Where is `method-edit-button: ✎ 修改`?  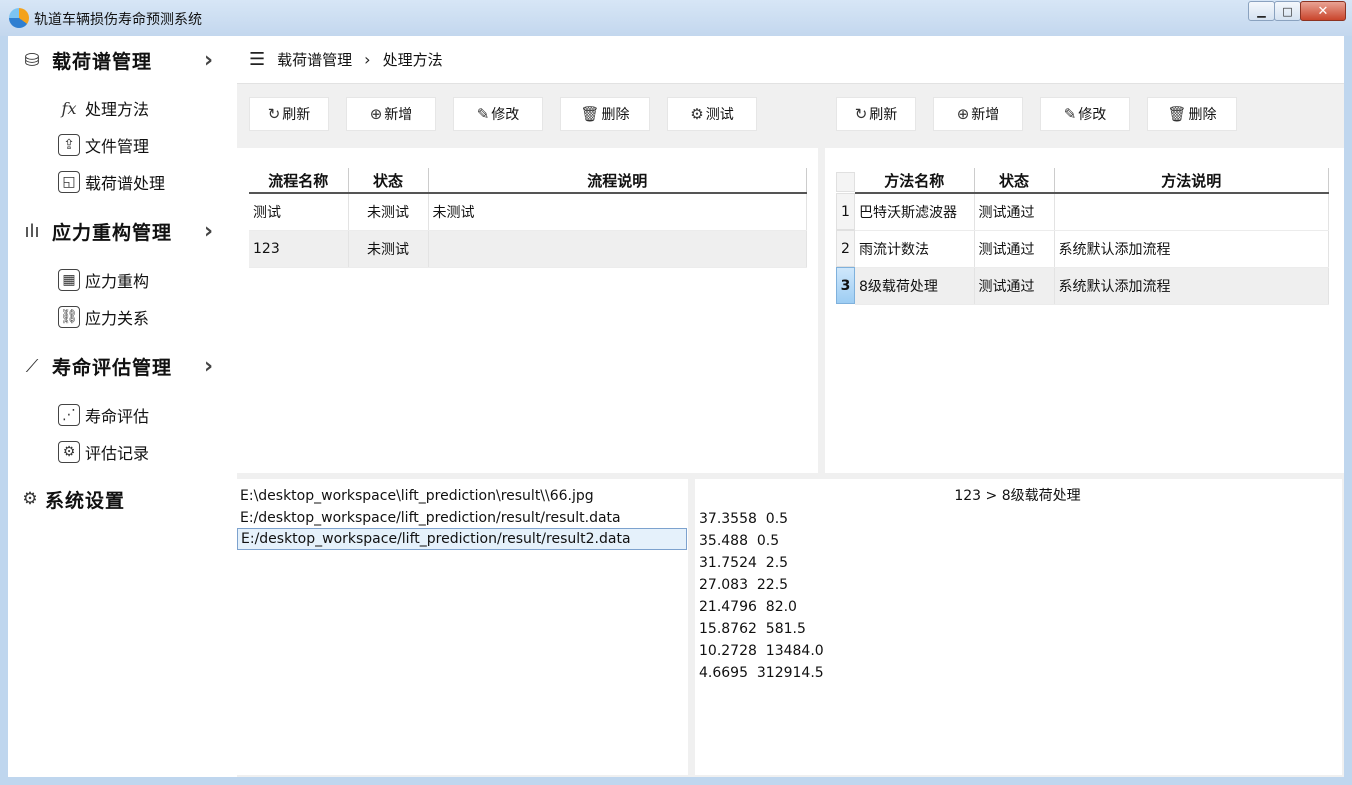
method-edit-button: ✎ 修改 is located at coordinates (1085, 114).